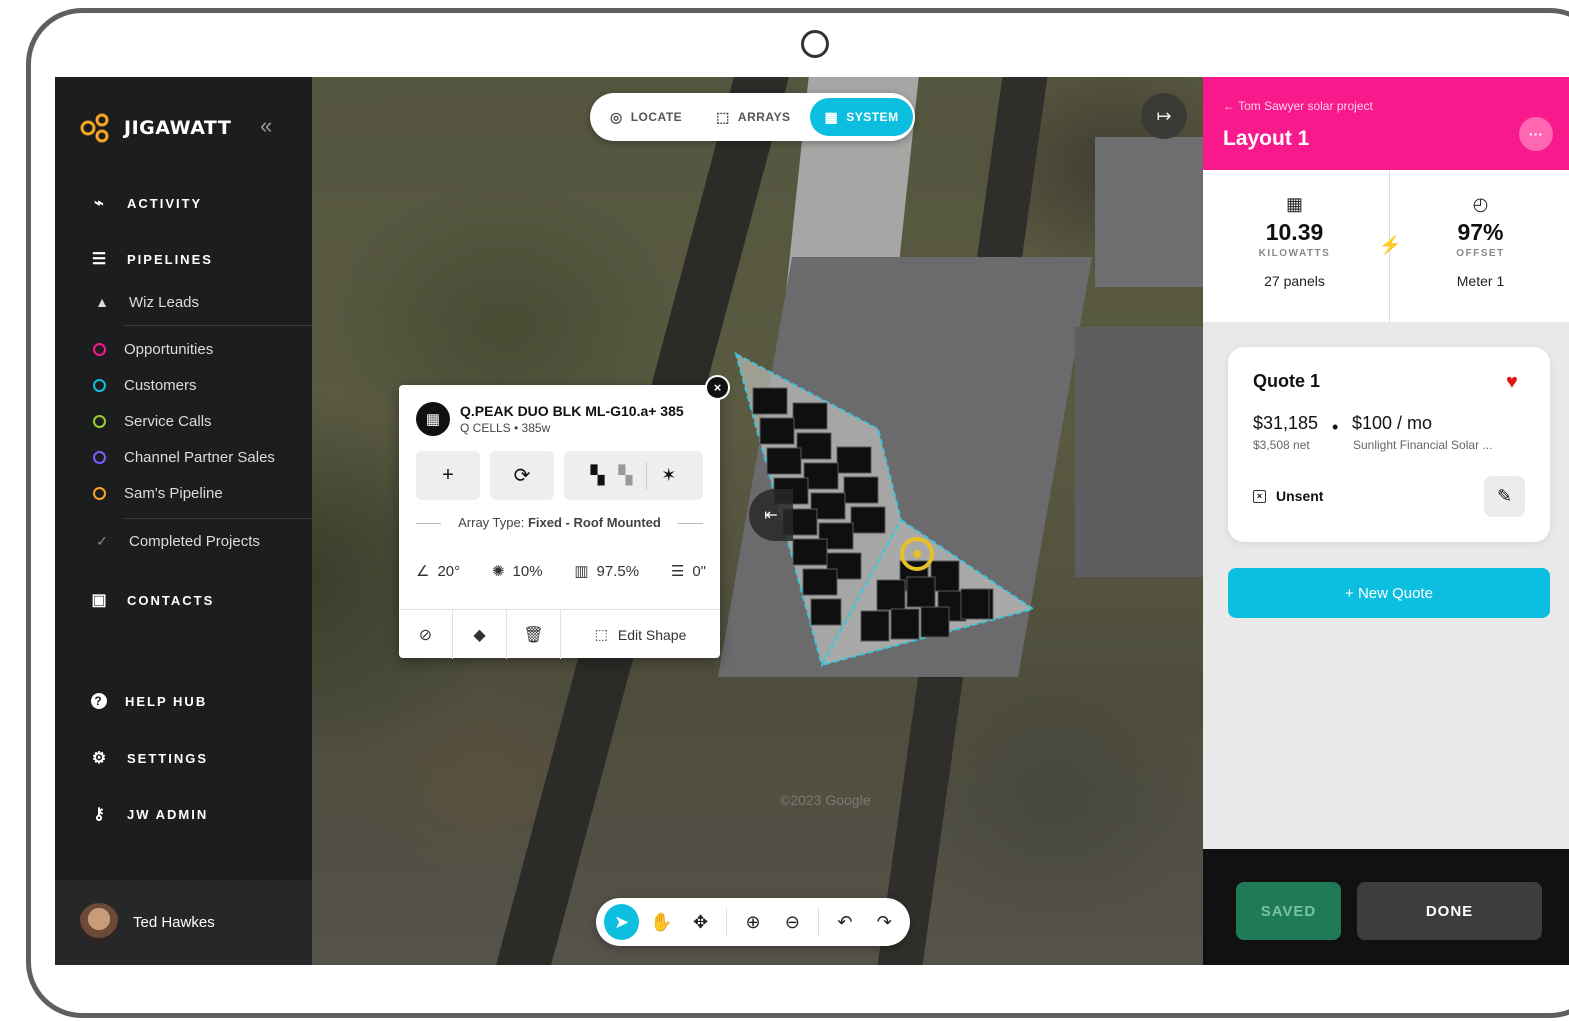  Describe the element at coordinates (184, 457) in the screenshot. I see `sidebar-item-channel-partner-sales: Channel Partner Sales` at that location.